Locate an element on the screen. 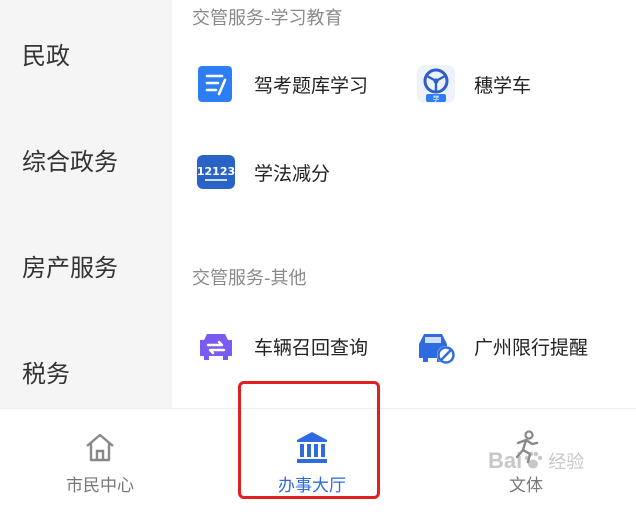 This screenshot has height=512, width=636. service-sui-xueche: 学 穗学车 is located at coordinates (473, 84).